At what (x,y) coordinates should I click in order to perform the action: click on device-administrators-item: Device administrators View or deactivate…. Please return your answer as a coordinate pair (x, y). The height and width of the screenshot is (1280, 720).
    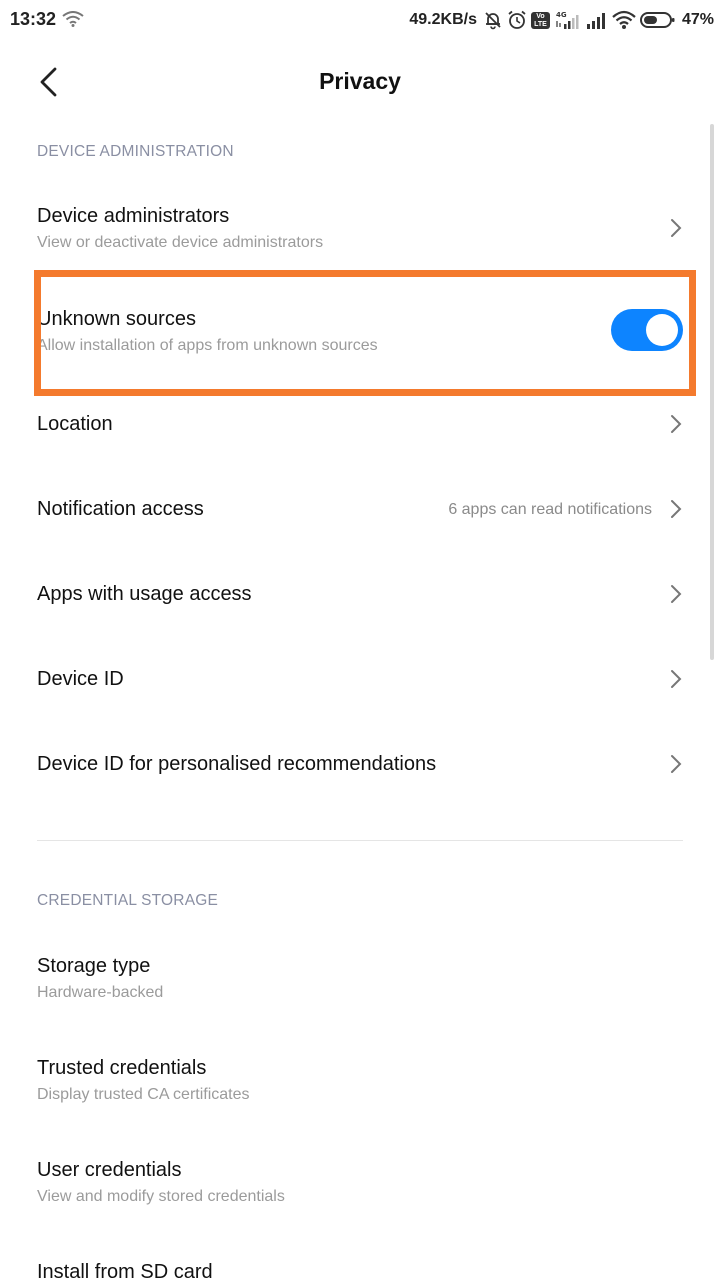
    Looking at the image, I should click on (356, 226).